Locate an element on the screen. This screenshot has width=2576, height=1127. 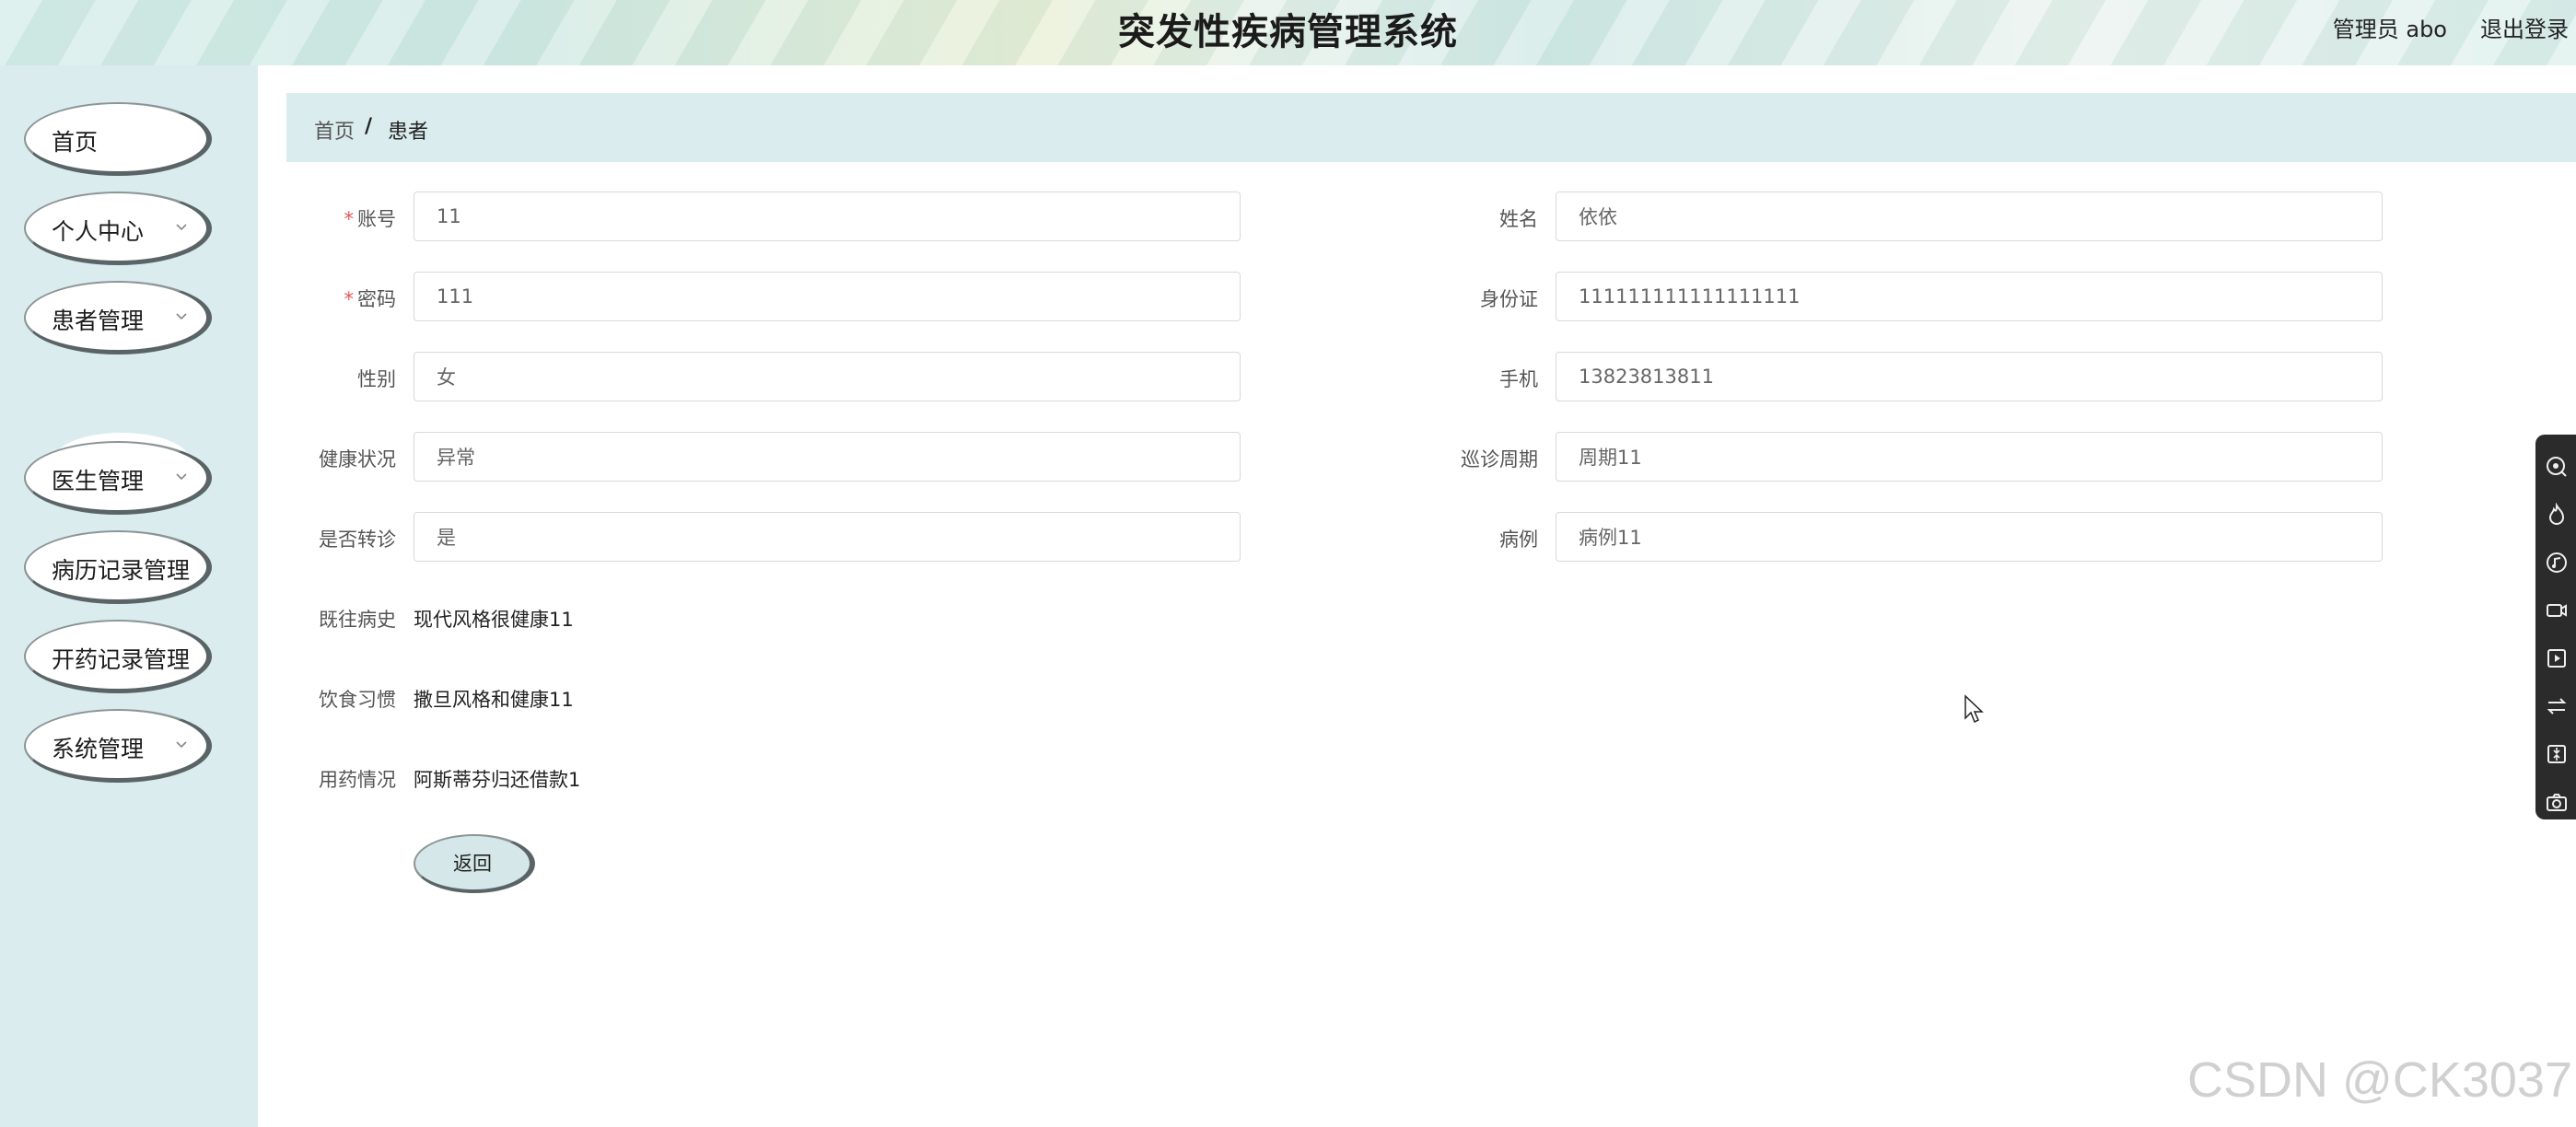
compress-icon is located at coordinates (2557, 754).